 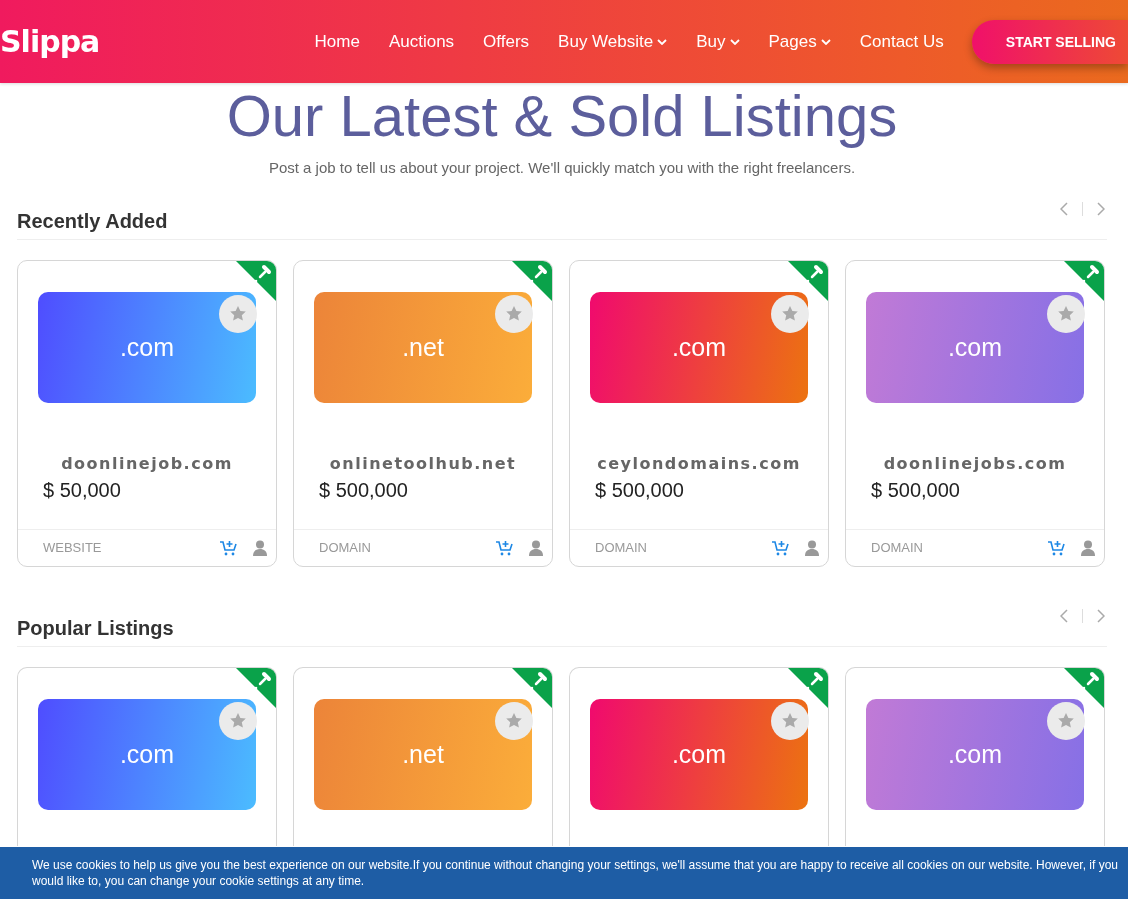 I want to click on nav-link: Offers, so click(x=506, y=41).